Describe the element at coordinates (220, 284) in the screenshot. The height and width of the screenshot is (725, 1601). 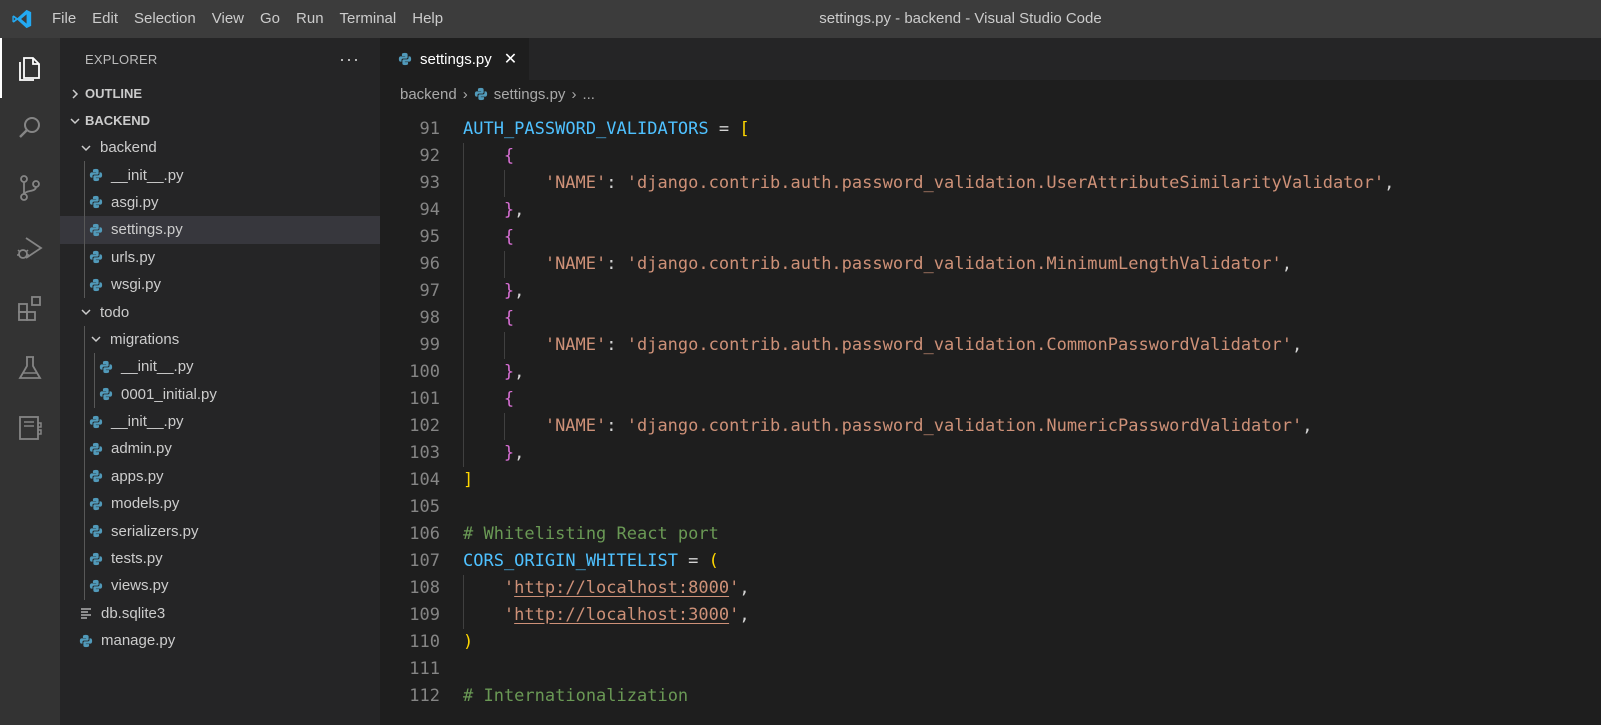
I see `tree-file-wsgi-py: wsgi.py` at that location.